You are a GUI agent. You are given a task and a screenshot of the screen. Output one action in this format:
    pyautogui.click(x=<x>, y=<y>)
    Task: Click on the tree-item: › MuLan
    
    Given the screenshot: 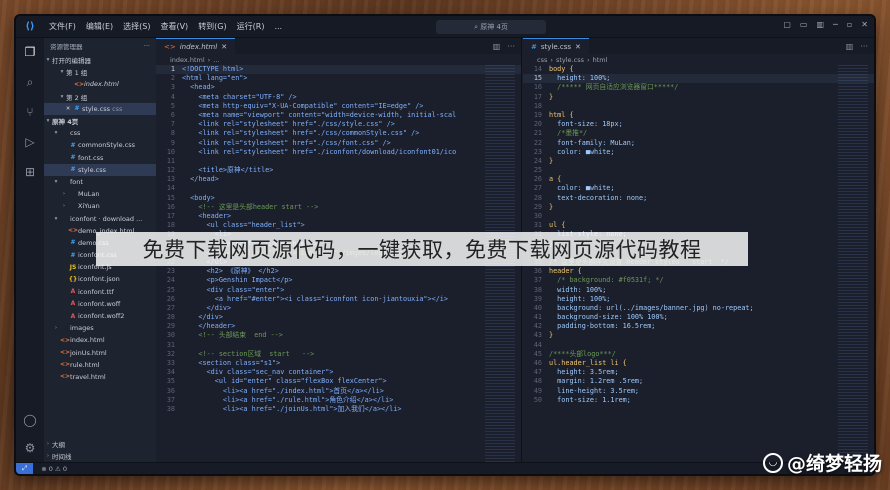 What is the action you would take?
    pyautogui.click(x=100, y=194)
    